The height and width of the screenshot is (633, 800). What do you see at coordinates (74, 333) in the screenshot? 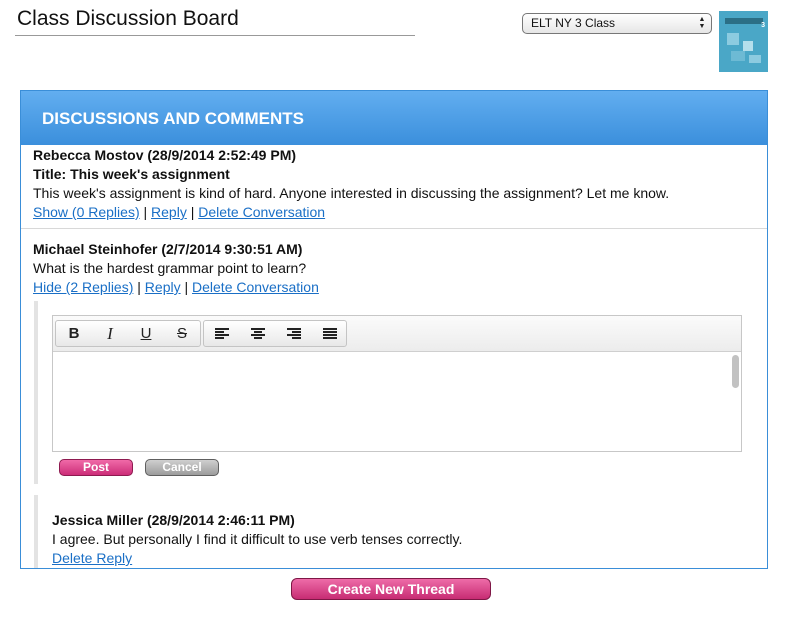
I see `bold-button: B` at bounding box center [74, 333].